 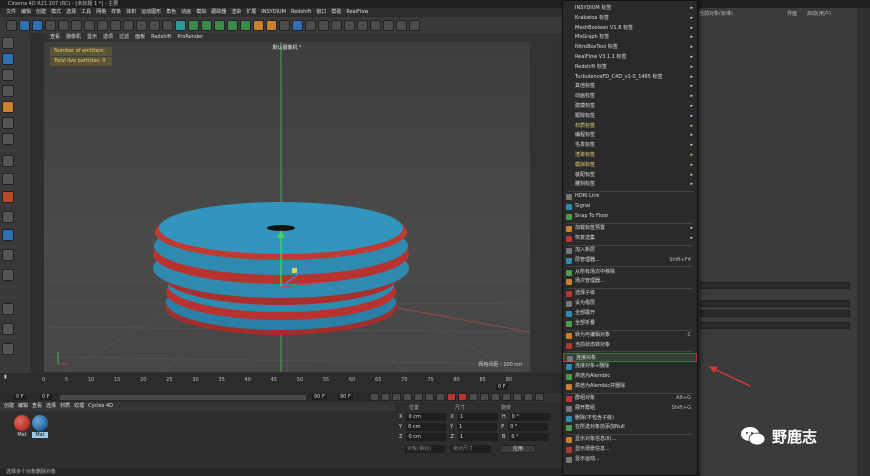 What do you see at coordinates (8, 217) in the screenshot?
I see `axis-lock-icon` at bounding box center [8, 217].